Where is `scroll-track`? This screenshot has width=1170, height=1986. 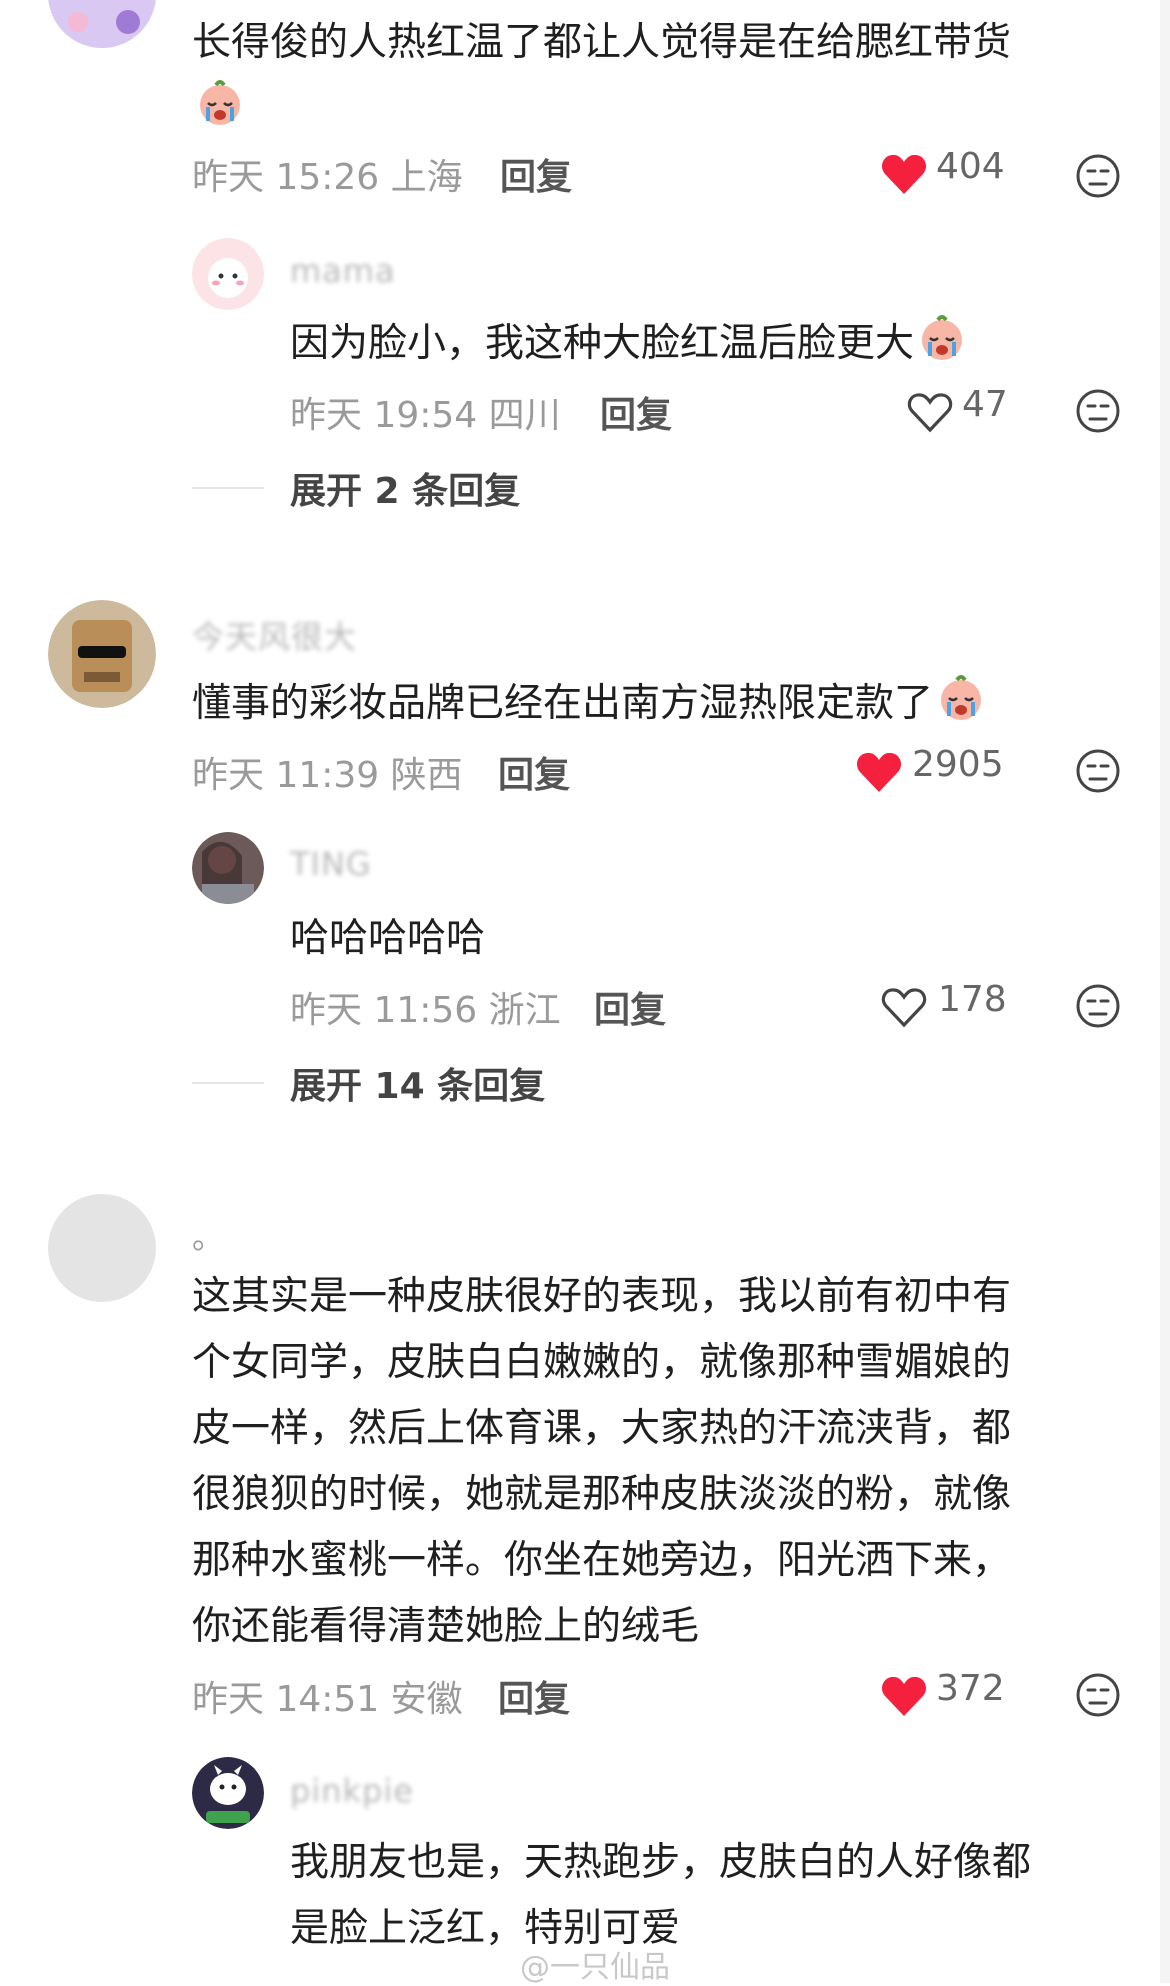 scroll-track is located at coordinates (1165, 991).